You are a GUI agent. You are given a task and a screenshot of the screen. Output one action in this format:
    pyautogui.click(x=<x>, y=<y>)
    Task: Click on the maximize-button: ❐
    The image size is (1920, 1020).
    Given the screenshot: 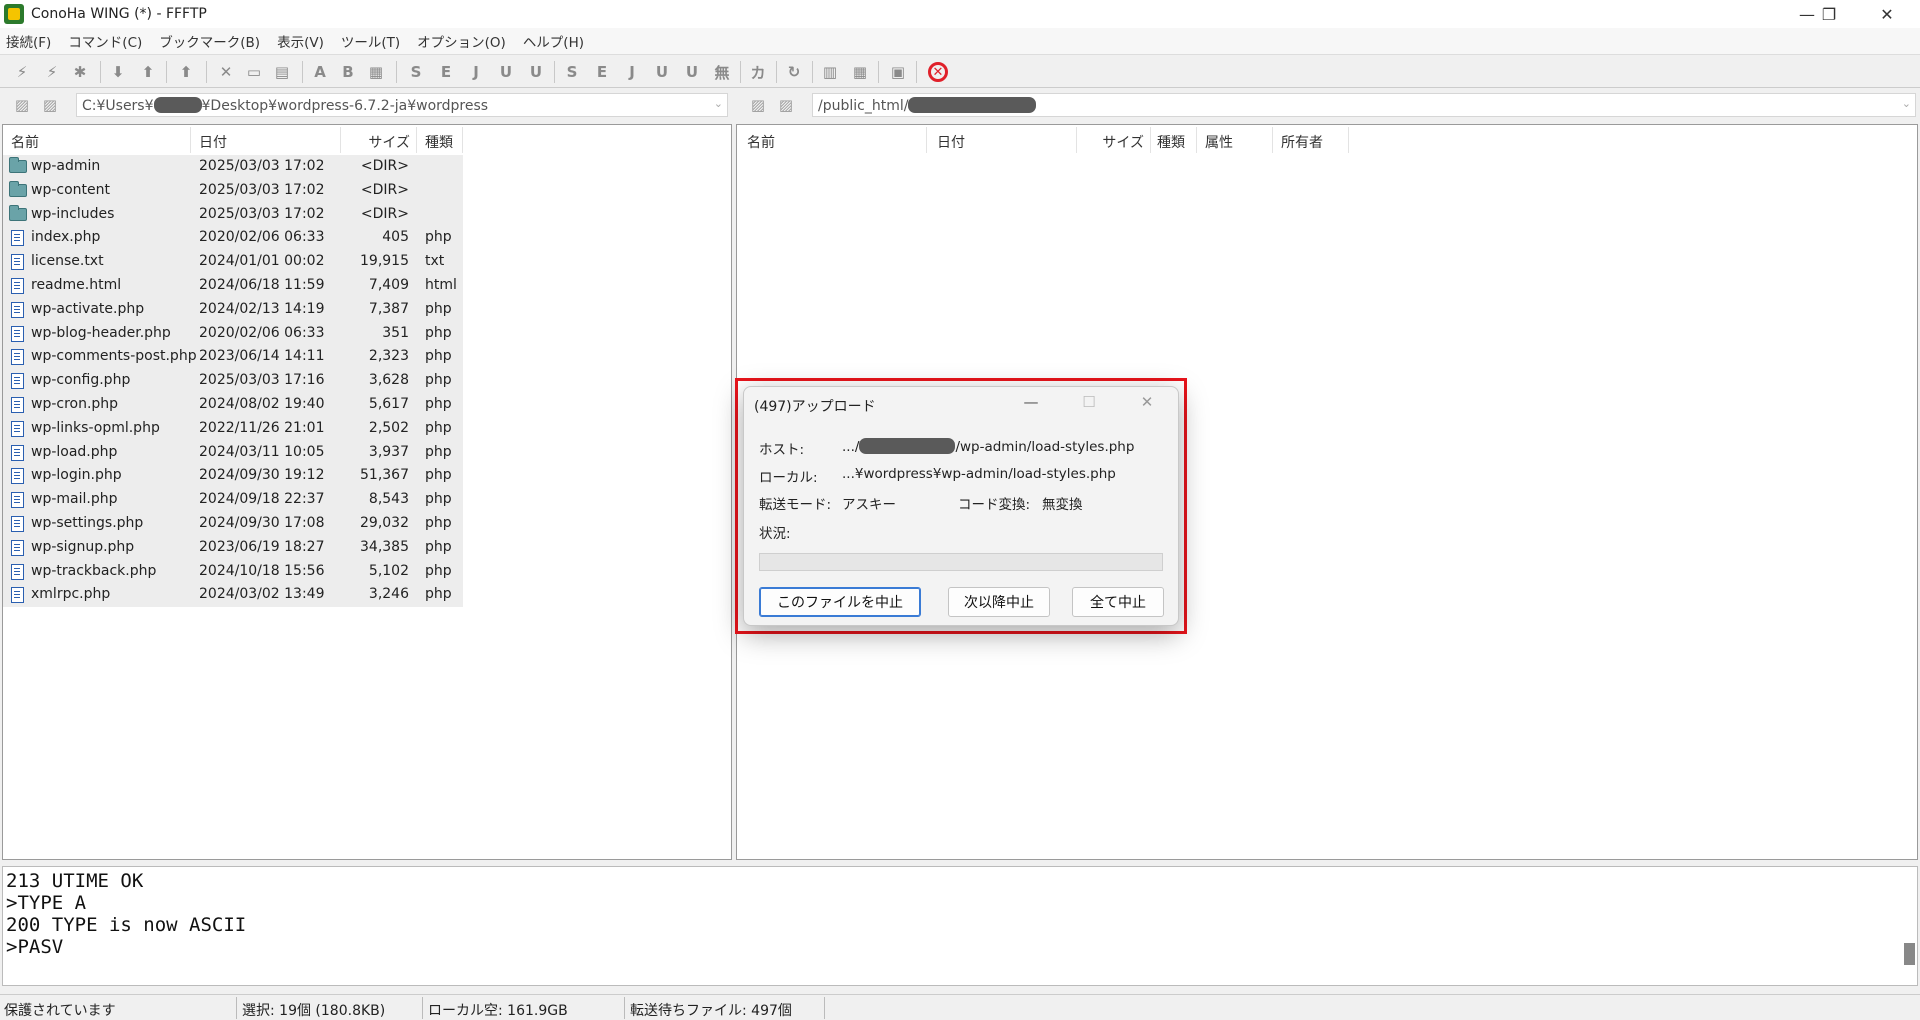 What is the action you would take?
    pyautogui.click(x=1829, y=14)
    